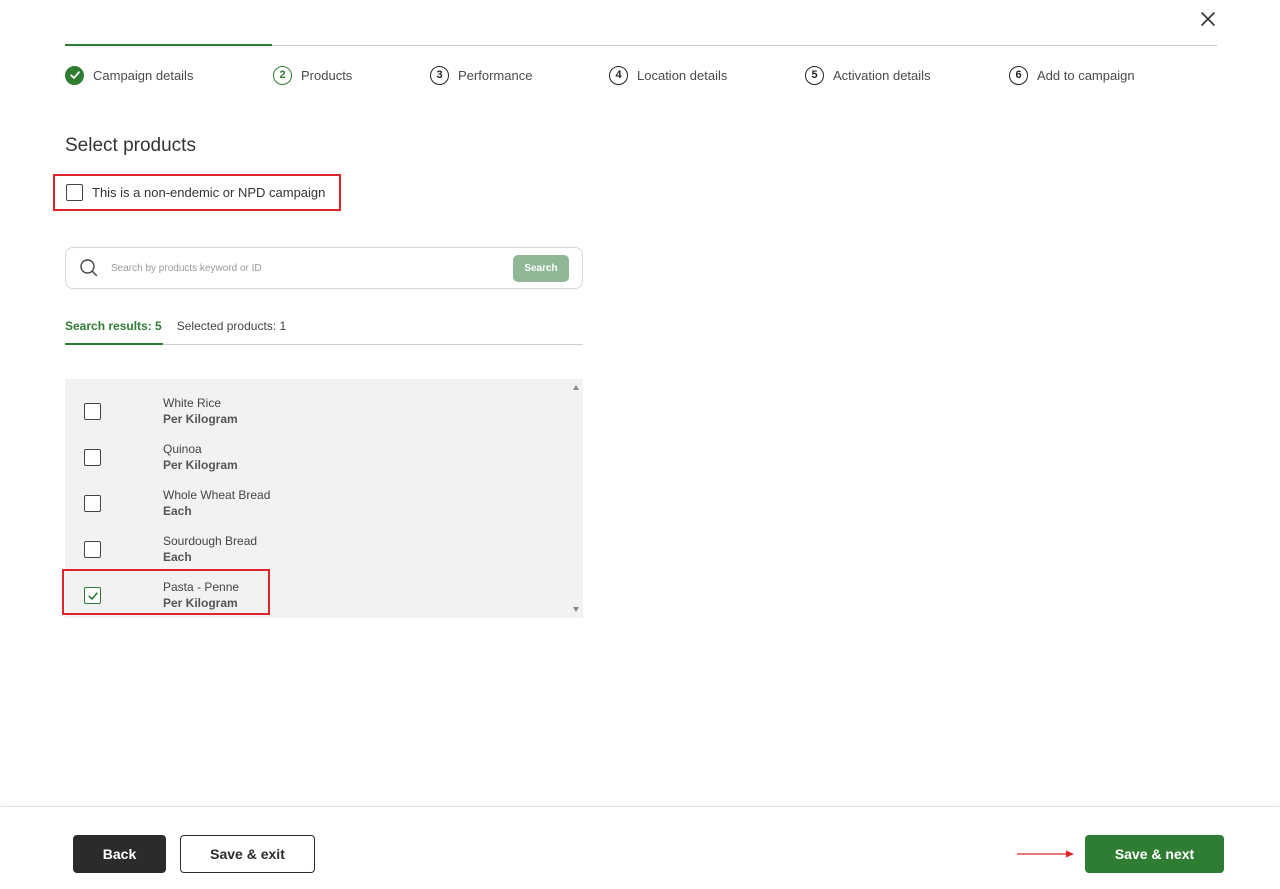 The image size is (1280, 889). What do you see at coordinates (324, 331) in the screenshot?
I see `results-tabs: Search results: 5 Selected products: 1` at bounding box center [324, 331].